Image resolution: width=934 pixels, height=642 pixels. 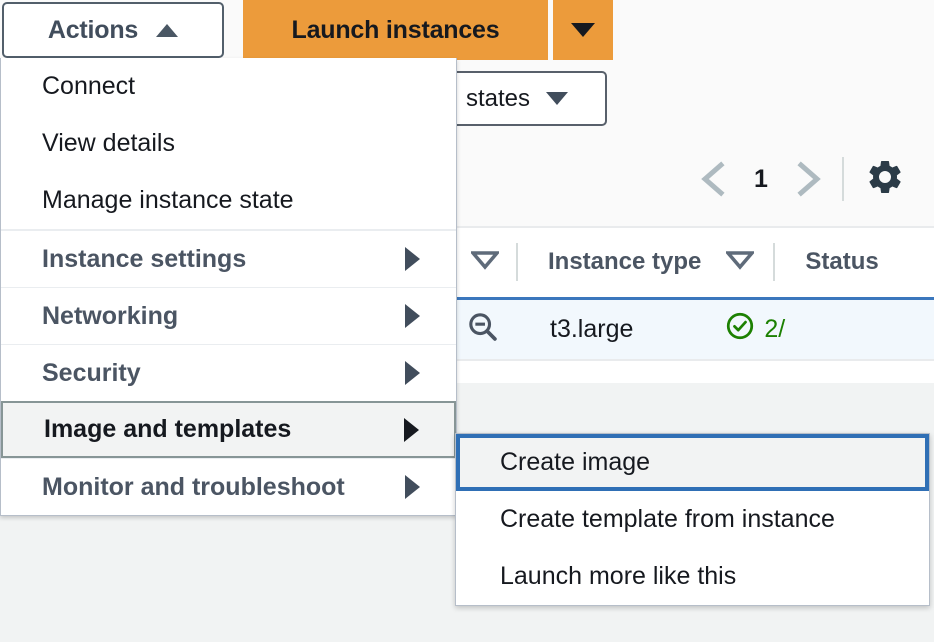 I want to click on zoom-out-icon, so click(x=483, y=329).